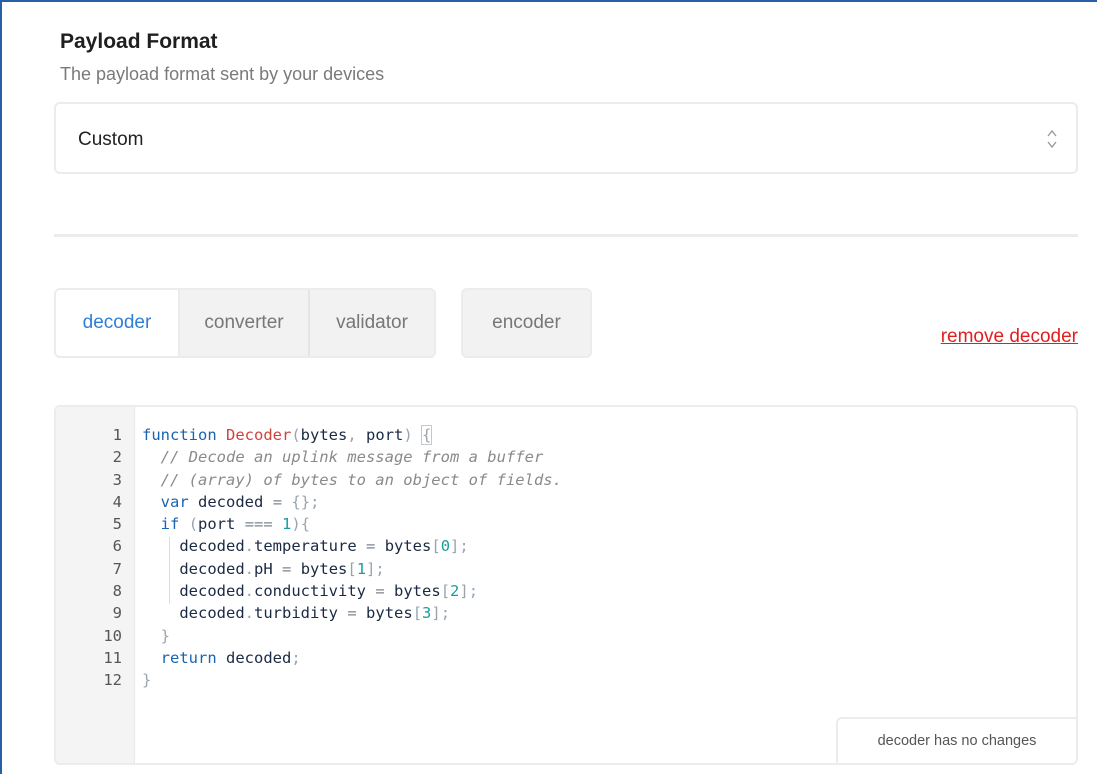  Describe the element at coordinates (117, 457) in the screenshot. I see `line-number: 2` at that location.